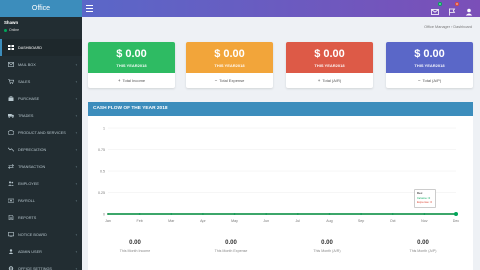 The width and height of the screenshot is (480, 270). I want to click on sidebar-item-label: TRANSACTION, so click(32, 166).